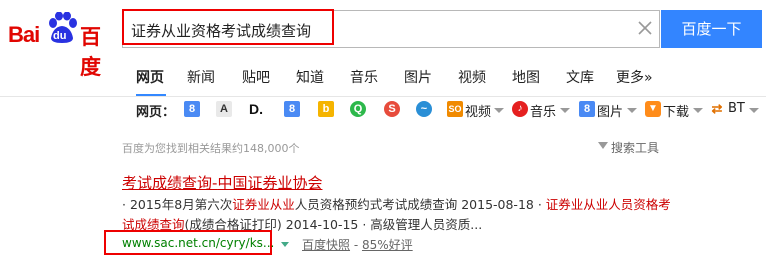 The width and height of the screenshot is (766, 257). Describe the element at coordinates (418, 77) in the screenshot. I see `tab-images: 图片` at that location.